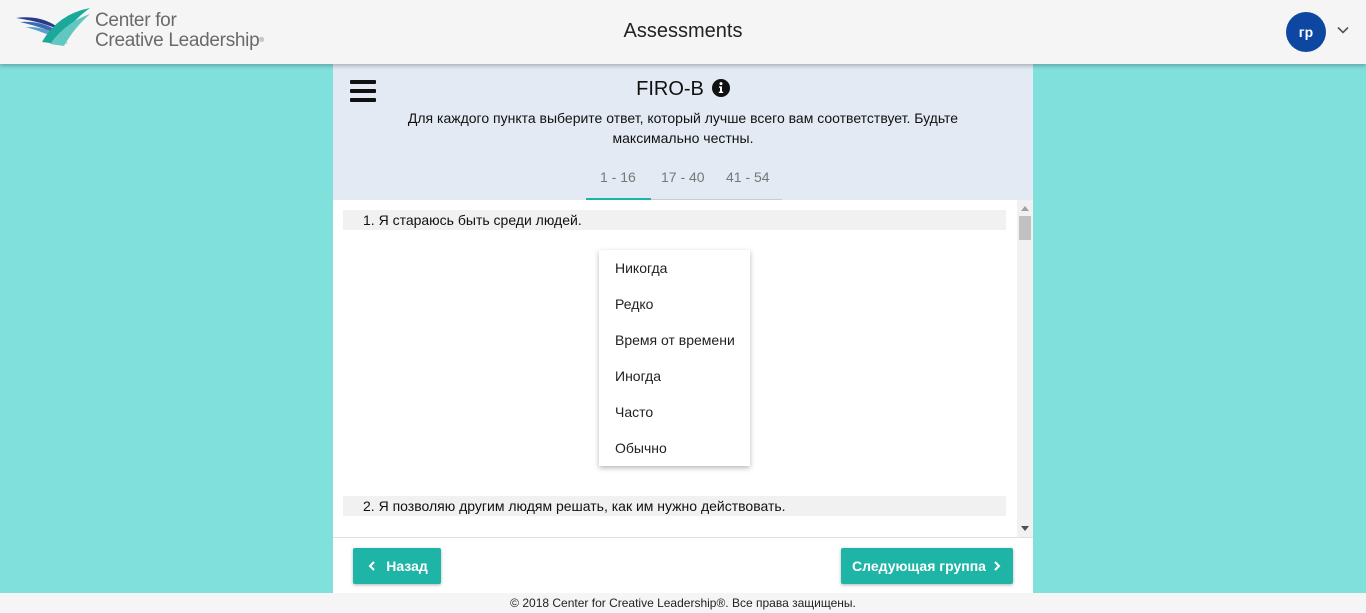 This screenshot has height=613, width=1366. What do you see at coordinates (720, 88) in the screenshot?
I see `info-icon` at bounding box center [720, 88].